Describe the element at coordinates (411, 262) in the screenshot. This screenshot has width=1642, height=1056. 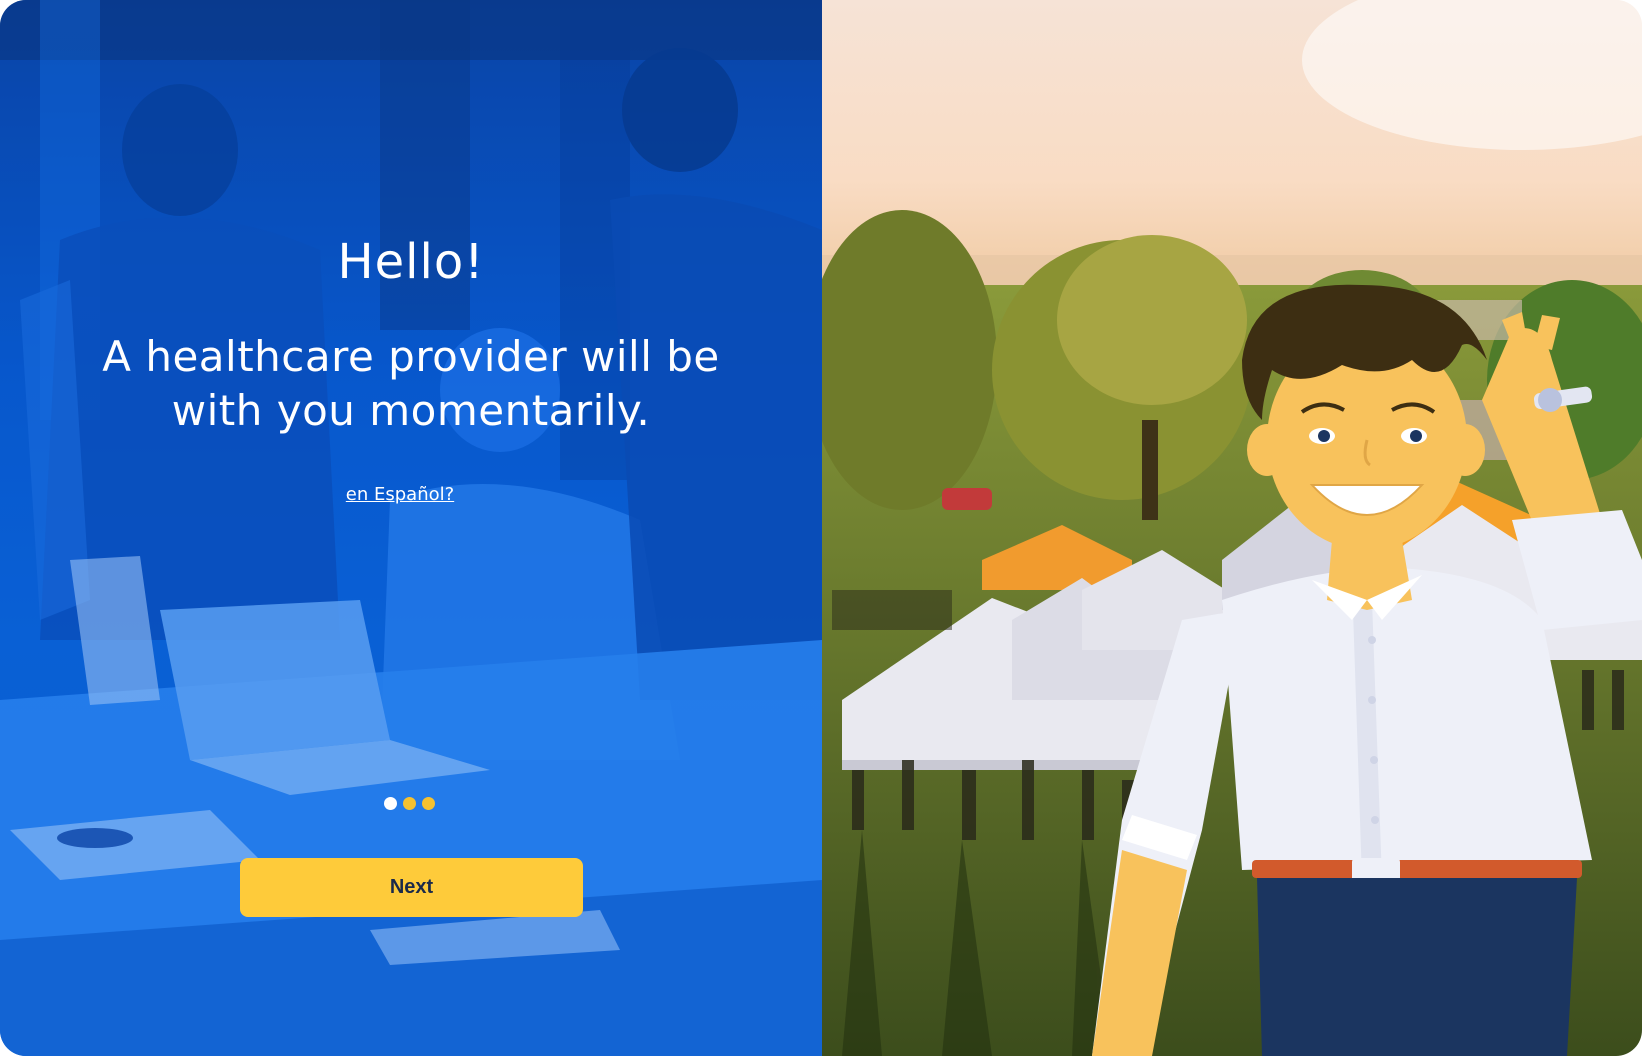
I see `greeting-heading: Hello!` at that location.